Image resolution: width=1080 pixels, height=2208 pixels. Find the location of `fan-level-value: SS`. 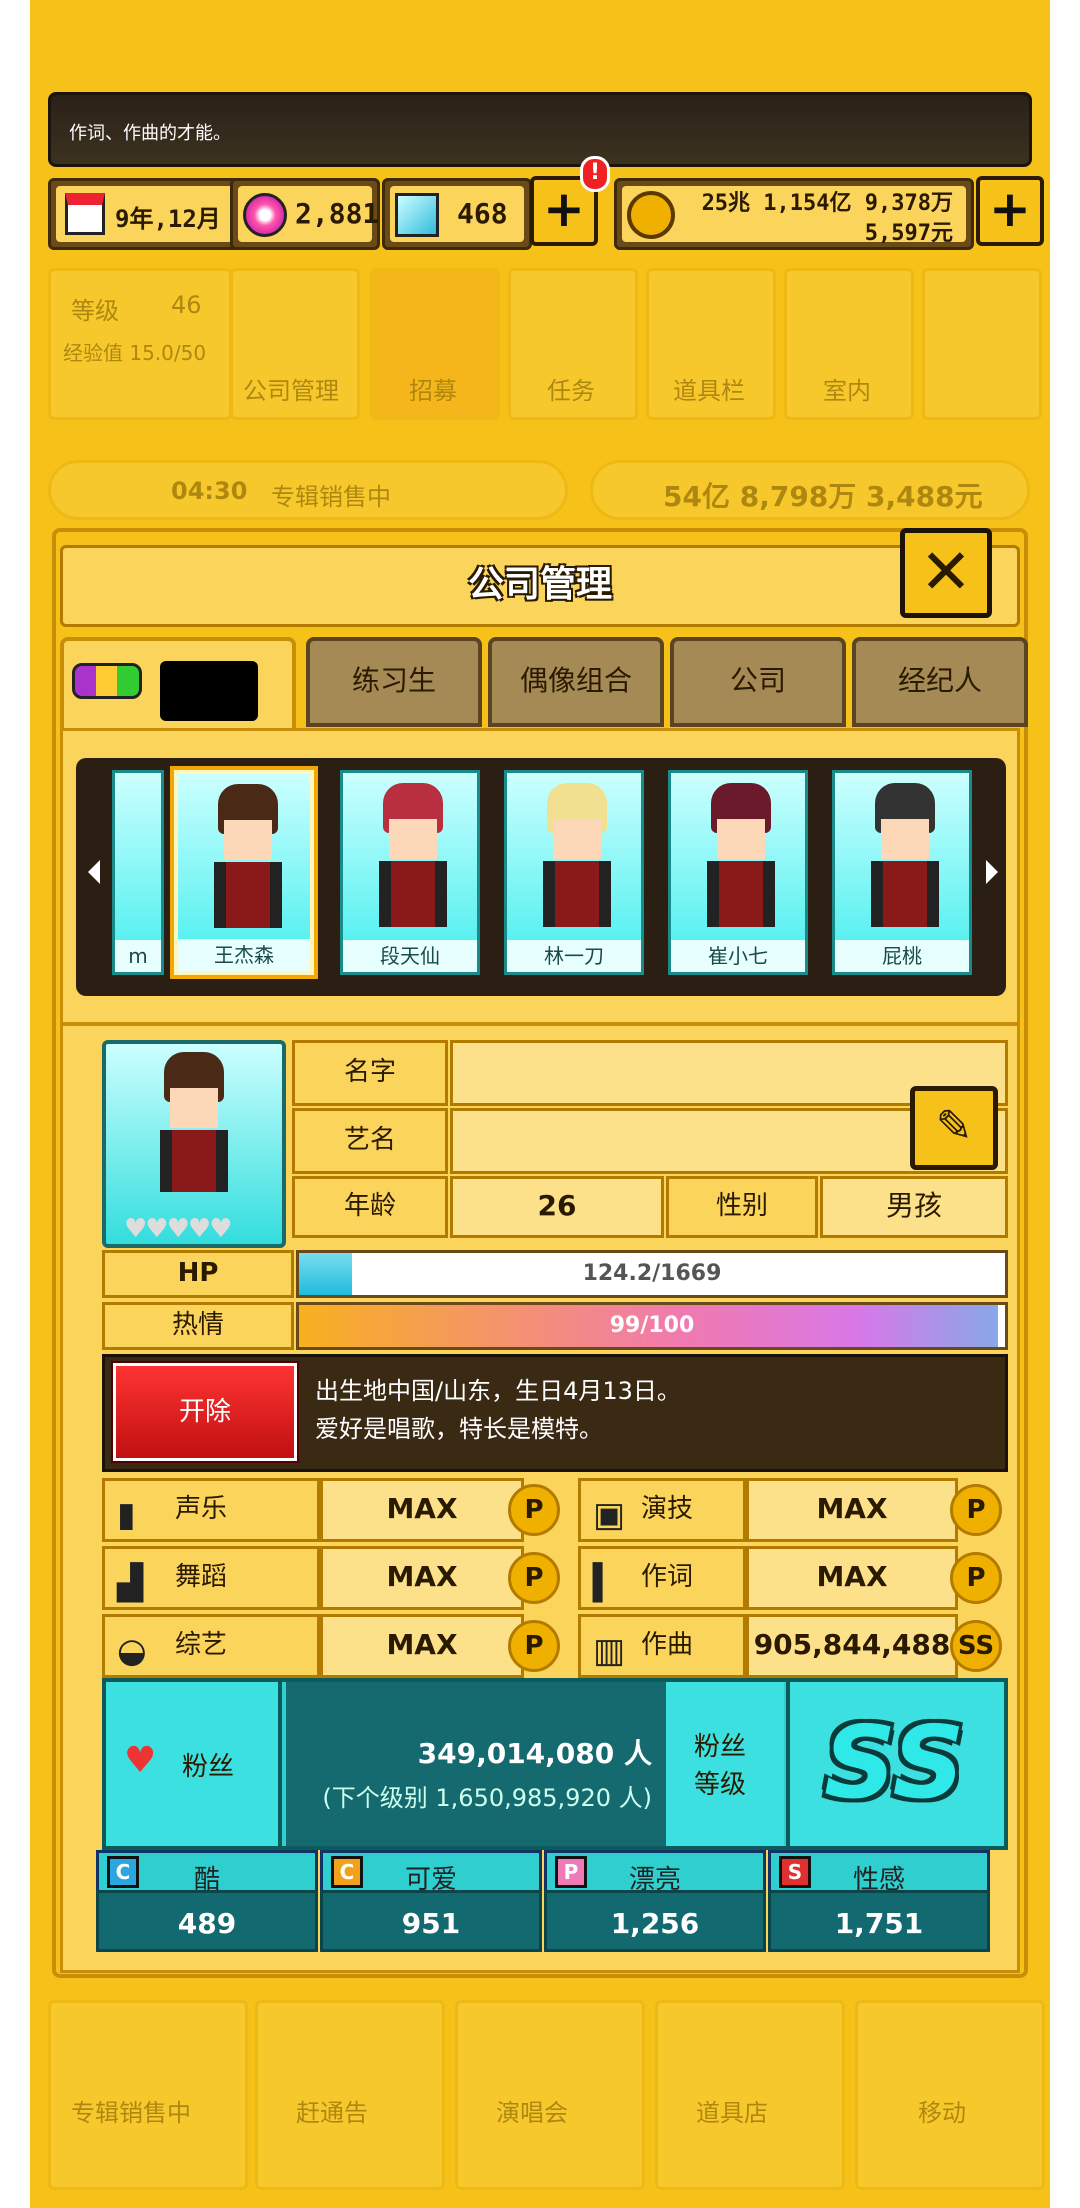

fan-level-value: SS is located at coordinates (894, 1762).